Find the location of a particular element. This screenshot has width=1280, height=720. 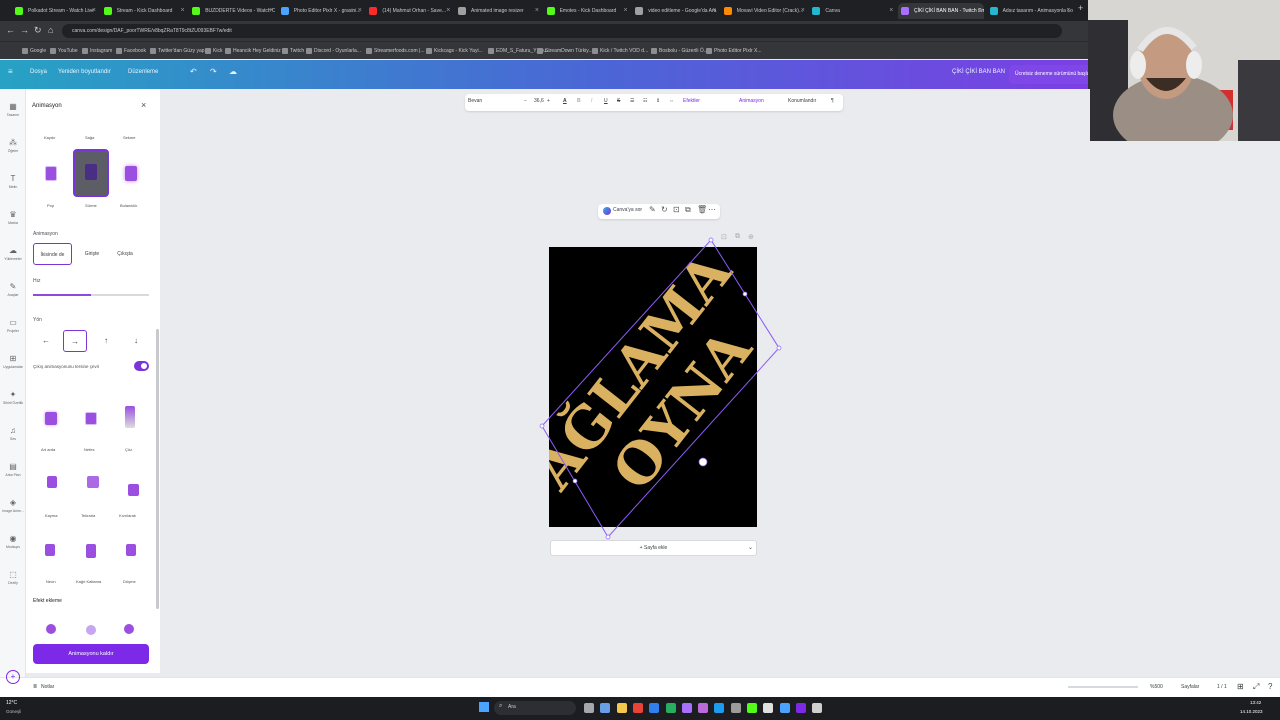

browser-tab: Adsız tasarım - Animasyonla Lo... × is located at coordinates (1030, 11).